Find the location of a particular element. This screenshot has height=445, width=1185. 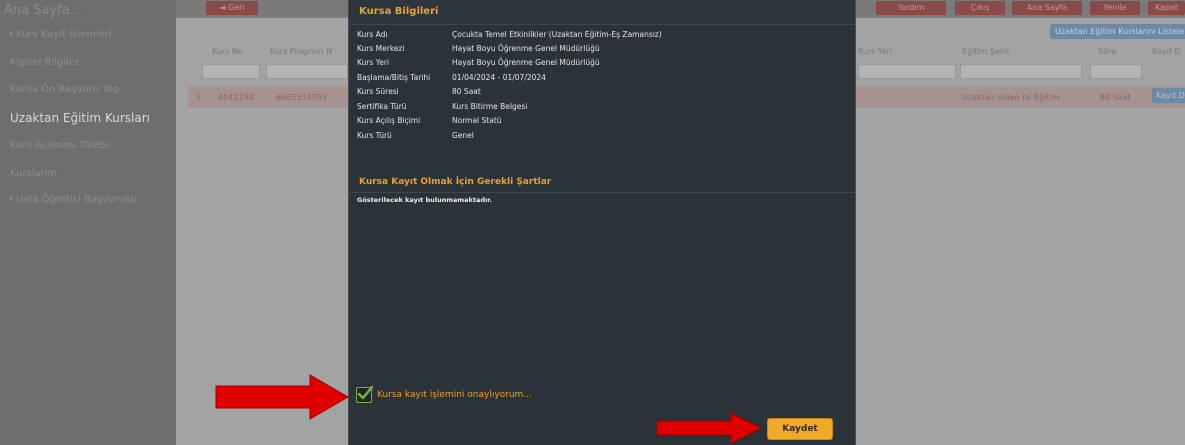

info-key: Sertifika Türü is located at coordinates (382, 106).